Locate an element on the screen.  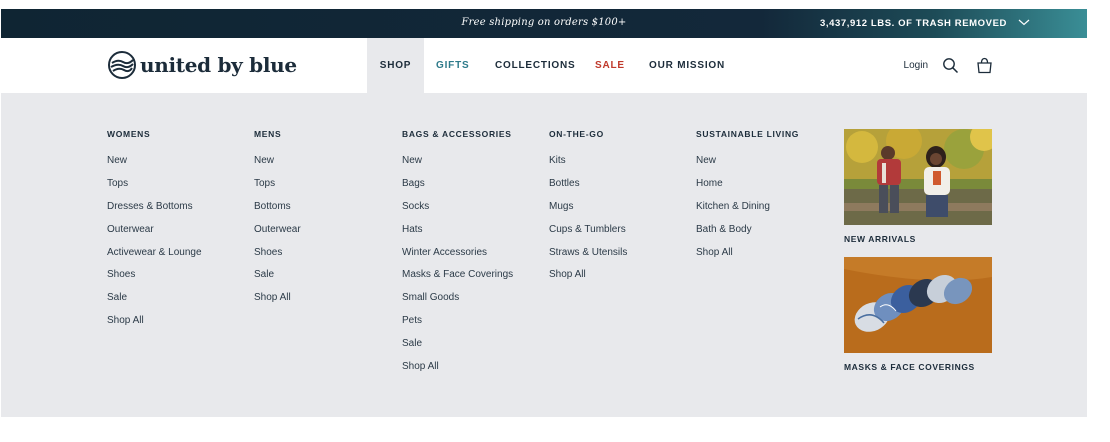
promo-label: MASKS & FACE COVERINGS is located at coordinates (918, 367).